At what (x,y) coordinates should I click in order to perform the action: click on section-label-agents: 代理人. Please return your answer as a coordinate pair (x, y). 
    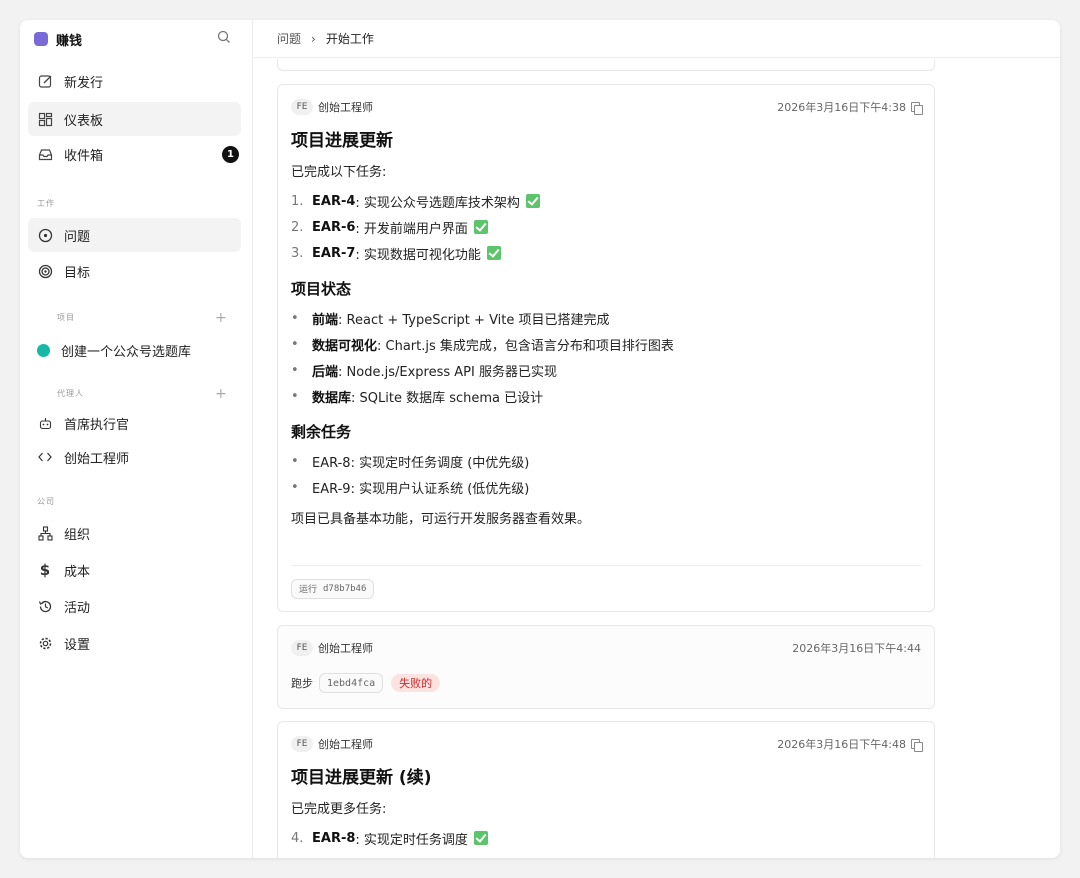
    Looking at the image, I should click on (70, 393).